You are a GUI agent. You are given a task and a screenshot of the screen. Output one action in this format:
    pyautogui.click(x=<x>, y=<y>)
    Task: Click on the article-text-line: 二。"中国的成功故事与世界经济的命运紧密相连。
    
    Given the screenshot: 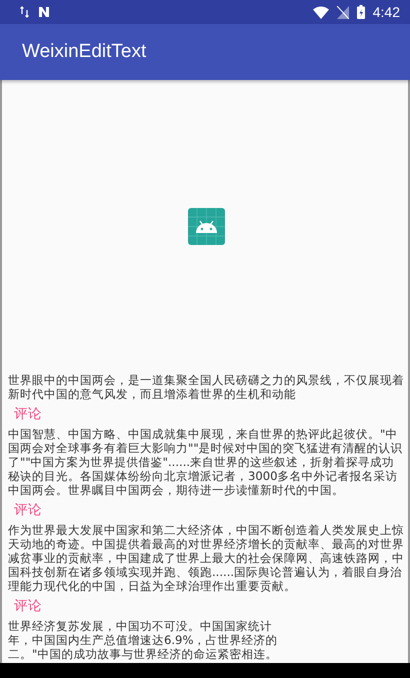 What is the action you would take?
    pyautogui.click(x=143, y=654)
    